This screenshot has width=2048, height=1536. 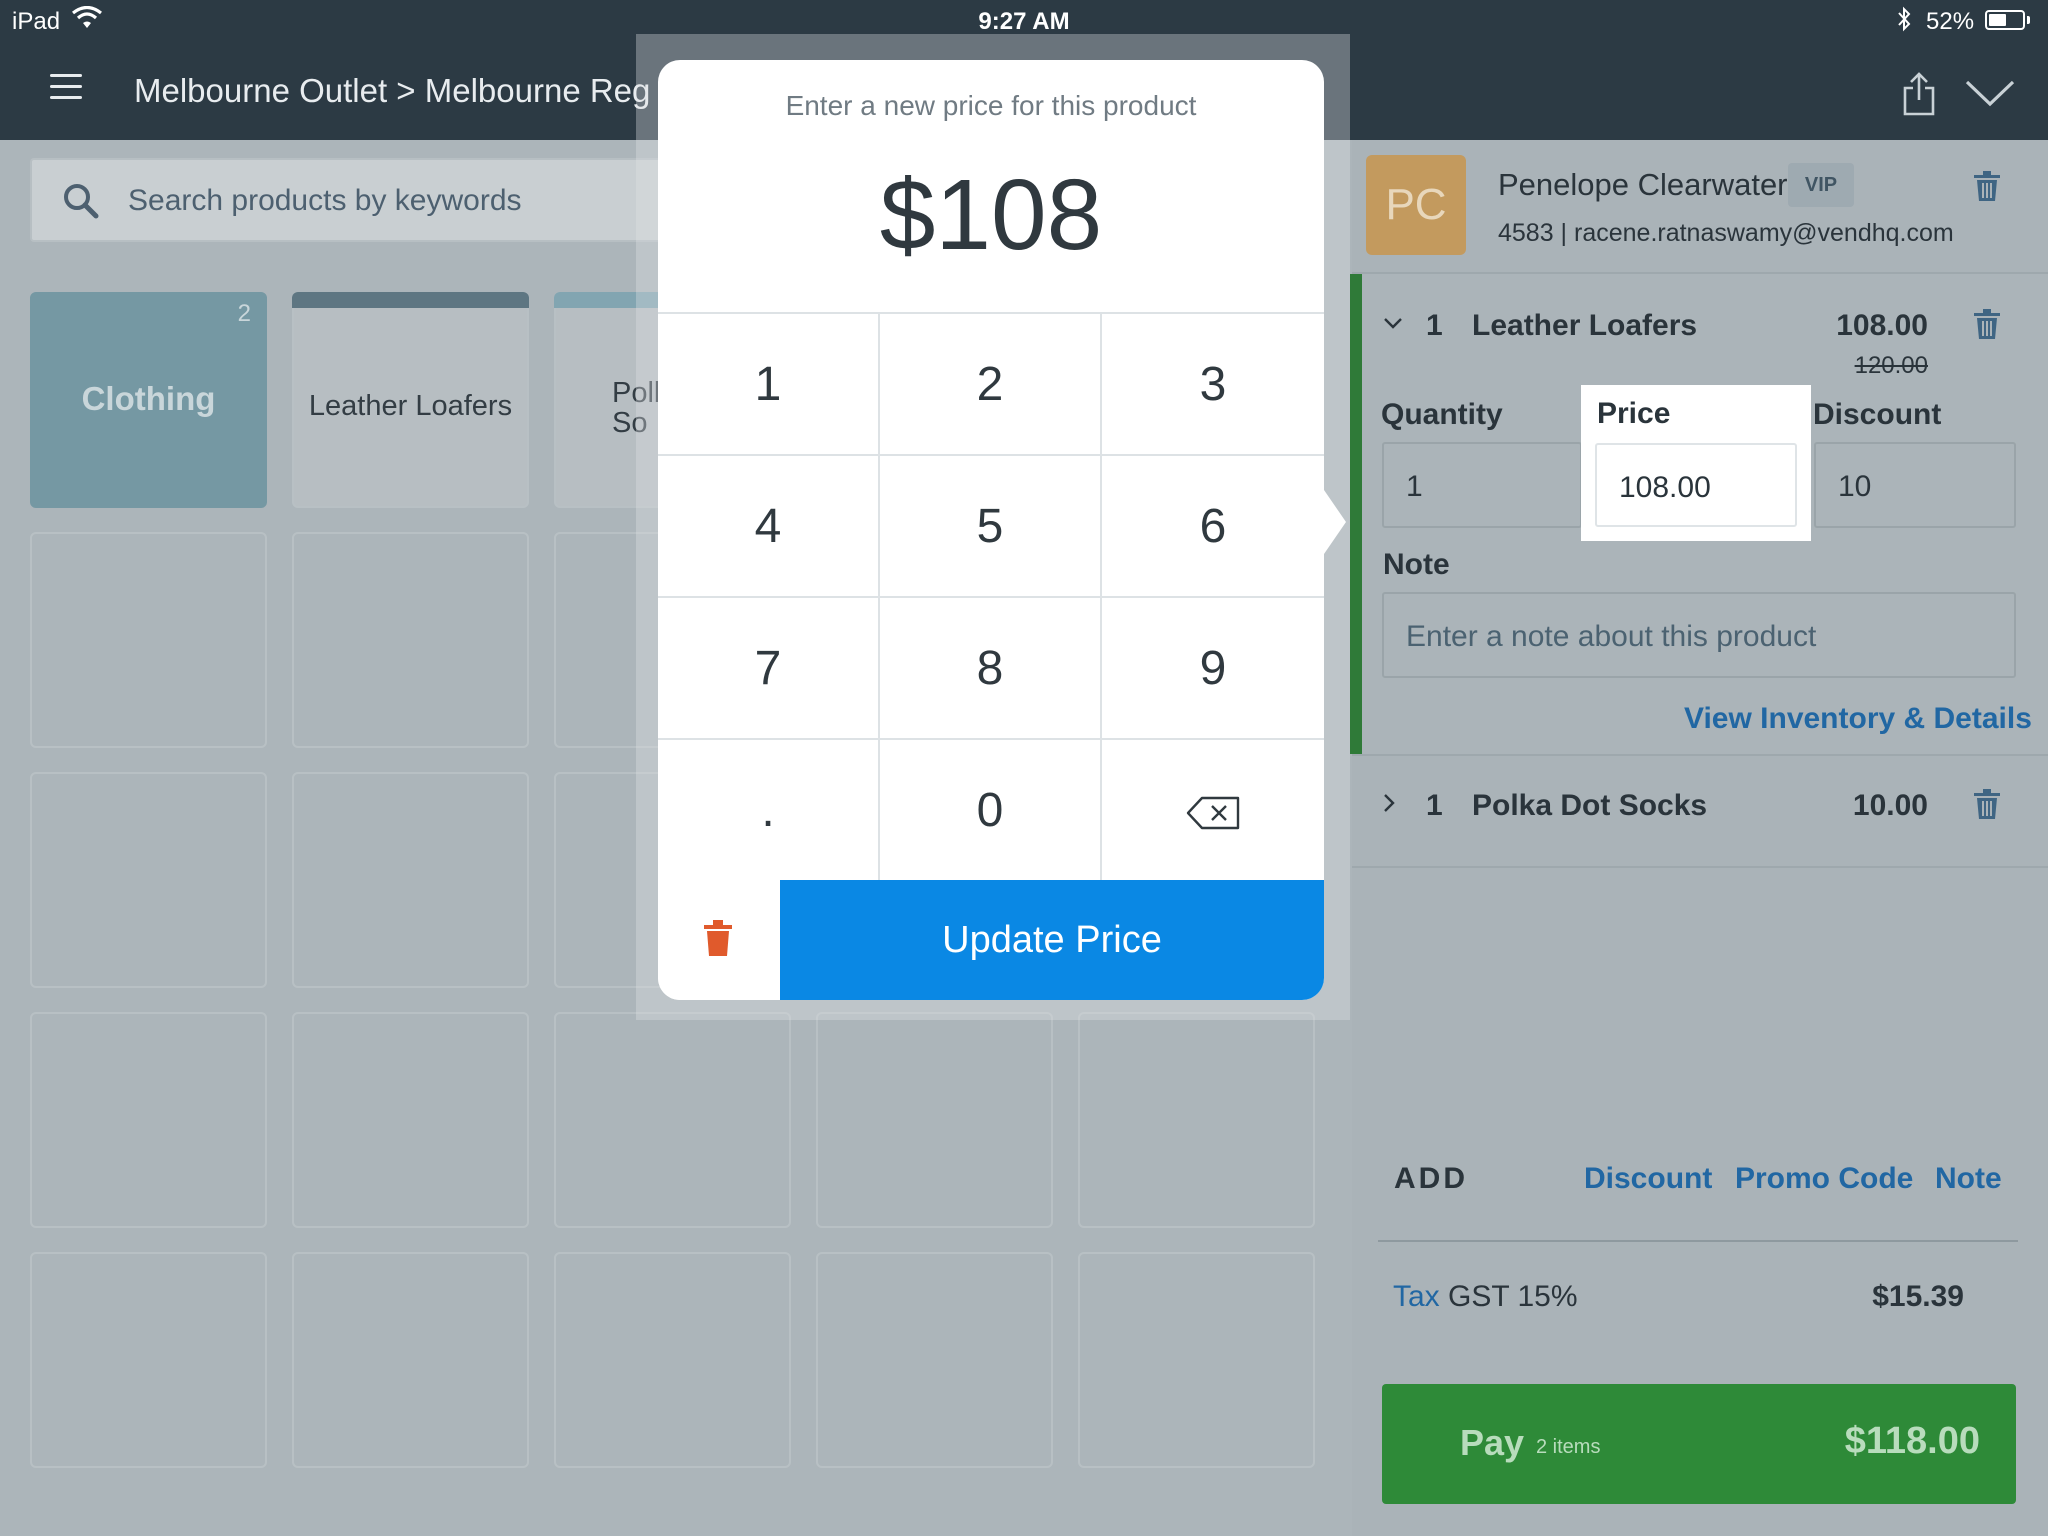 What do you see at coordinates (1052, 940) in the screenshot?
I see `update-price-button: Update Price` at bounding box center [1052, 940].